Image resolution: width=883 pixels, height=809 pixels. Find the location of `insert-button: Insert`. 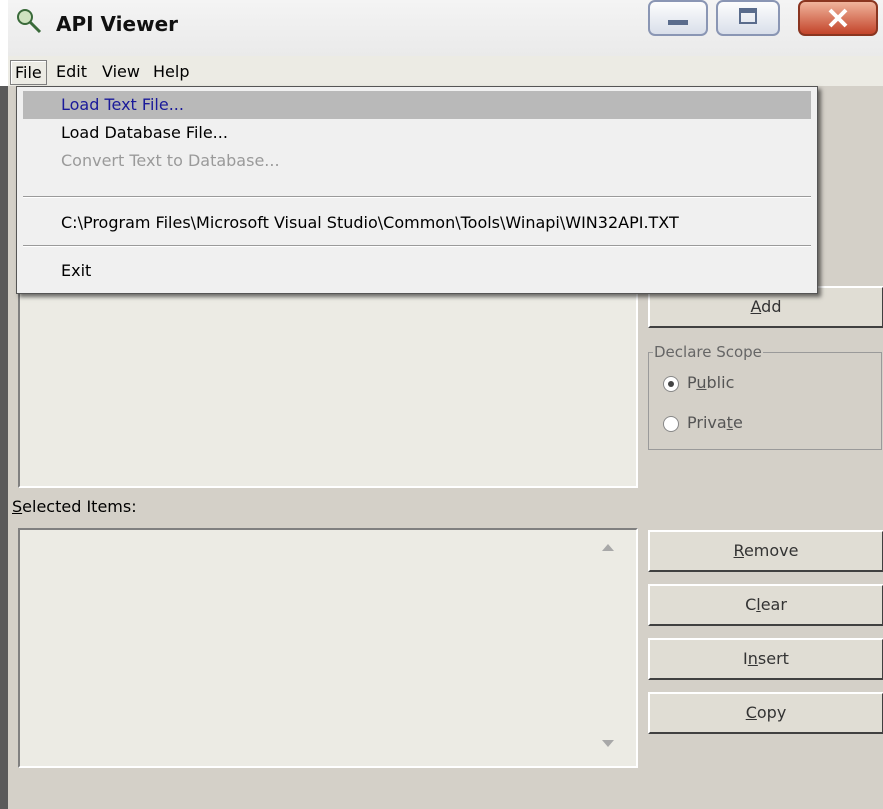

insert-button: Insert is located at coordinates (765, 659).